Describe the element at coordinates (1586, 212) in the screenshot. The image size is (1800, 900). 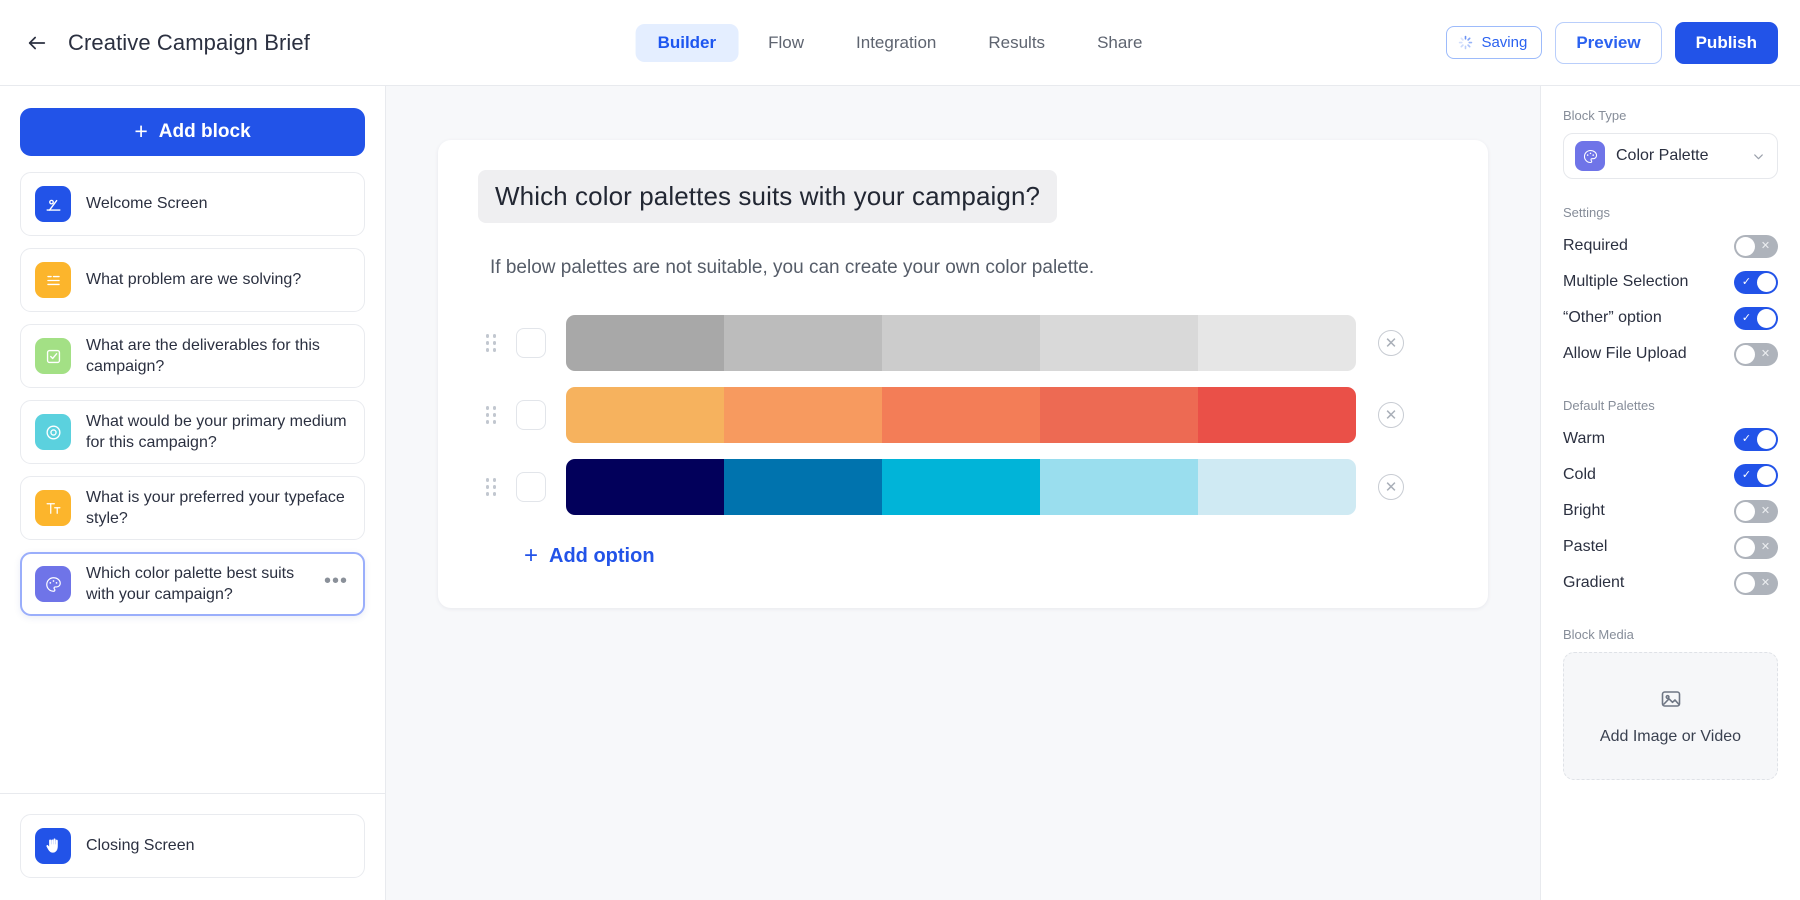
I see `settings-label: Settings` at that location.